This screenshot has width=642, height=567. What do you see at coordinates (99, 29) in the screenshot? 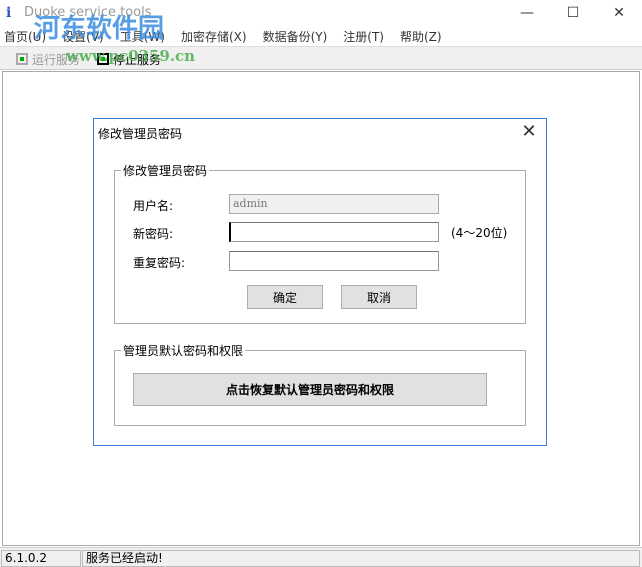
I see `watermark-logo: 河东软件园` at bounding box center [99, 29].